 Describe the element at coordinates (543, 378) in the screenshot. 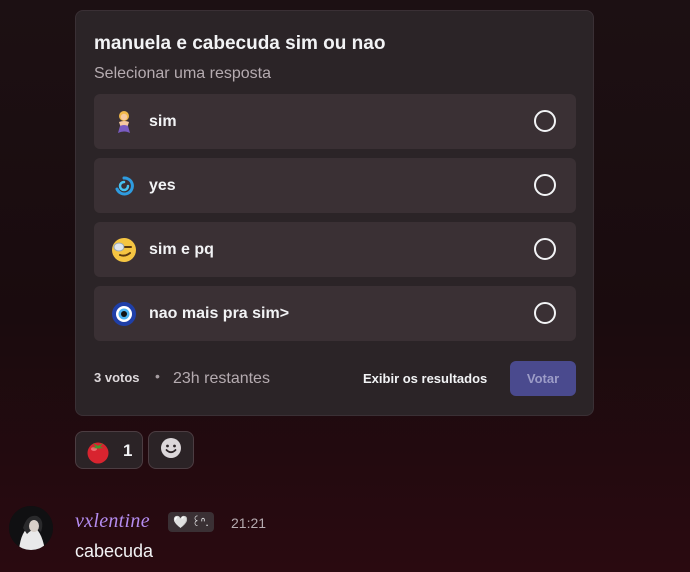

I see `vote-button: Votar` at that location.